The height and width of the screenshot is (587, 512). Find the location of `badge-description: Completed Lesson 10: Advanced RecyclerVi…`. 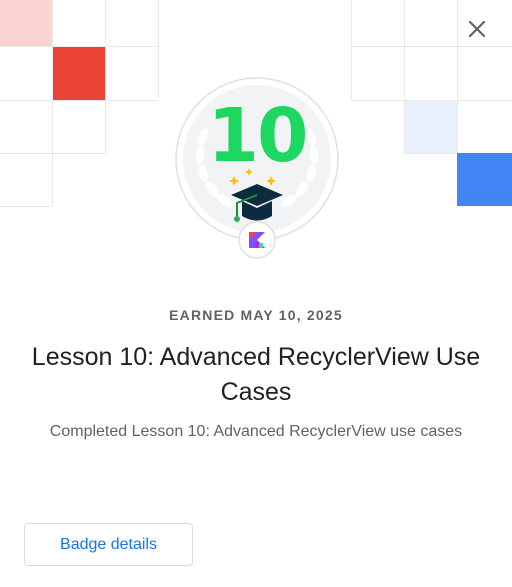

badge-description: Completed Lesson 10: Advanced RecyclerVi… is located at coordinates (256, 431).